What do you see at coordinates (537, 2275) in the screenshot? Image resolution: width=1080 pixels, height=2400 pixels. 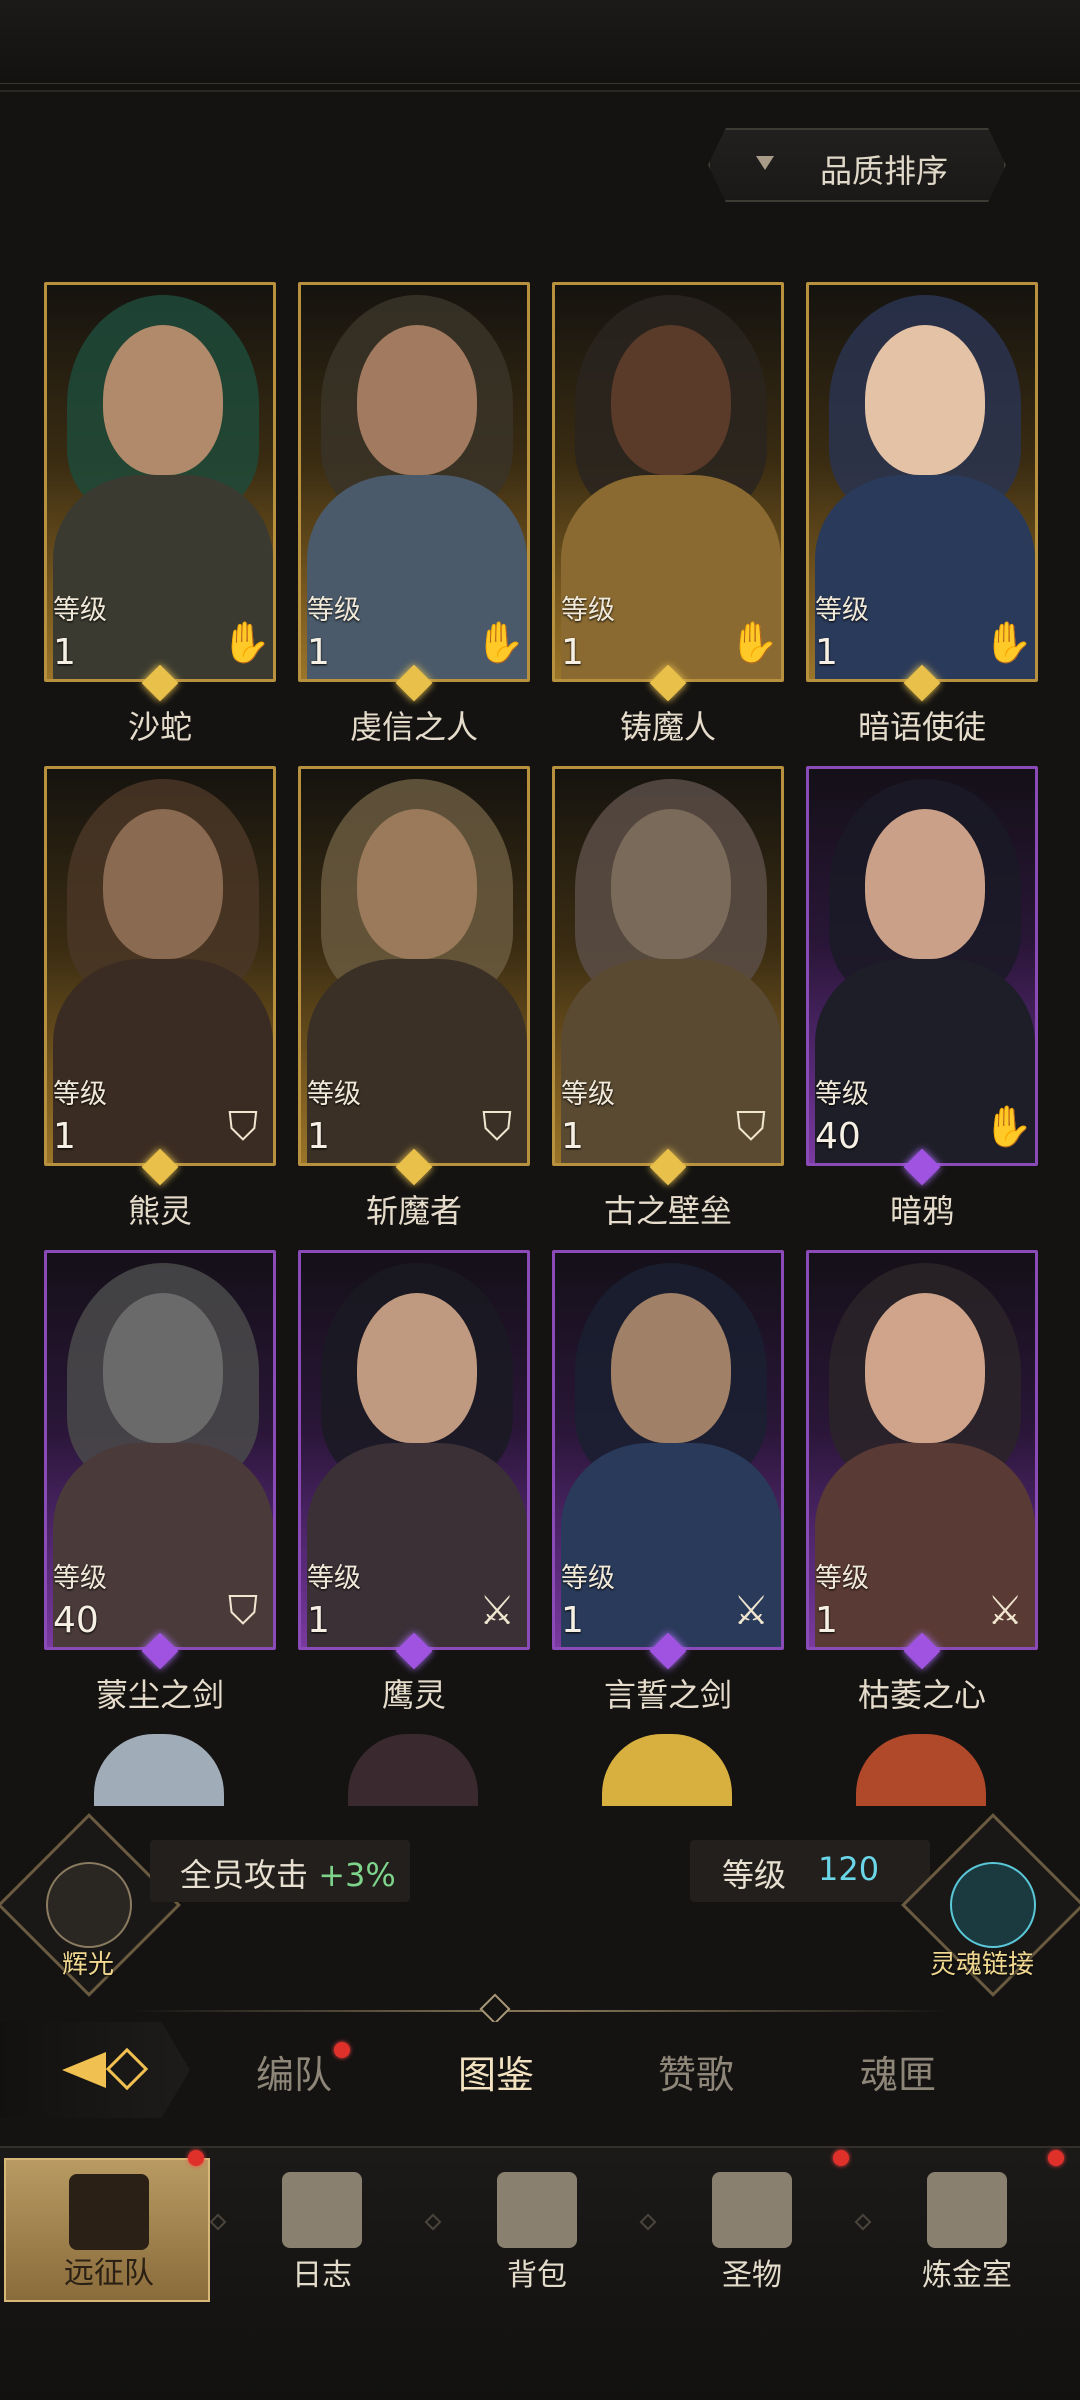 I see `nav-label: 背包` at bounding box center [537, 2275].